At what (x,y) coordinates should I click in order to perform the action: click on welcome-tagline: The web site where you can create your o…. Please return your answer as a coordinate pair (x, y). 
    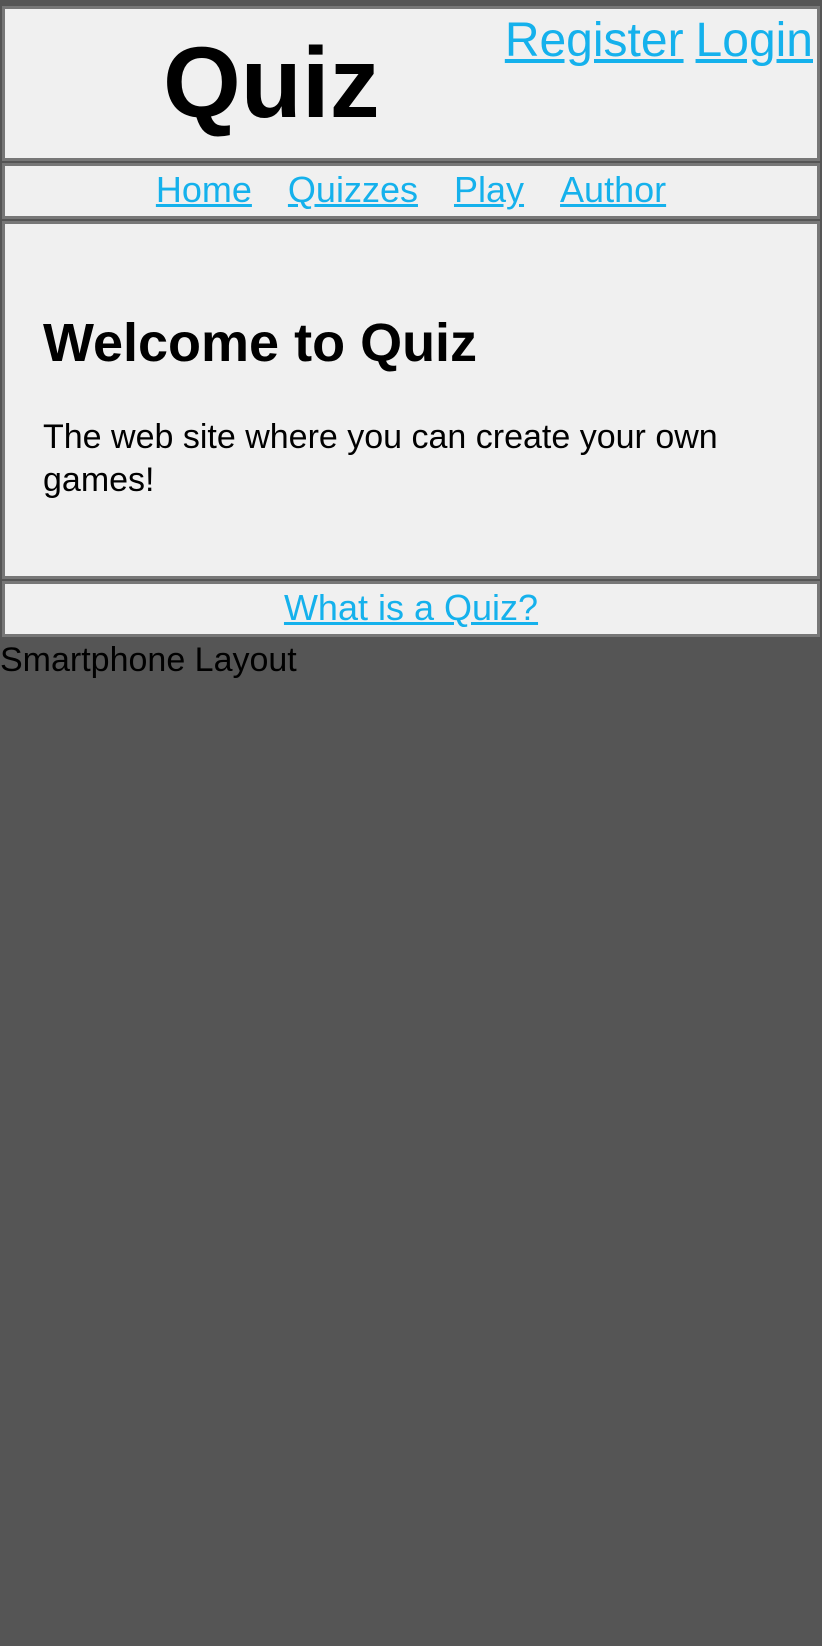
    Looking at the image, I should click on (380, 458).